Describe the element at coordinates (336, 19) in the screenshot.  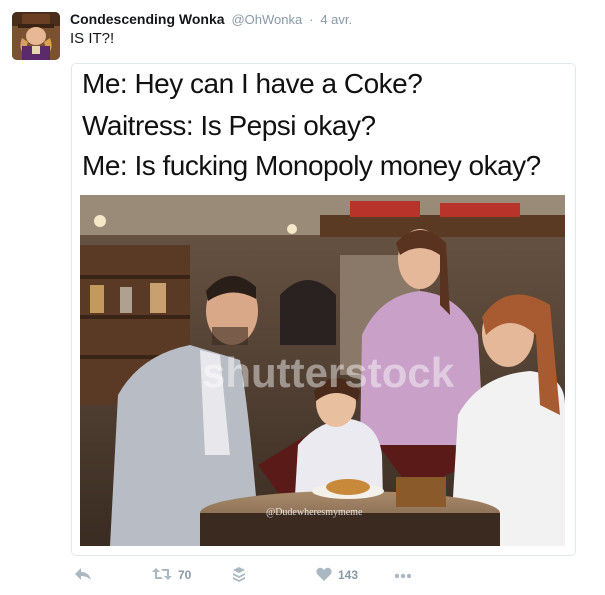
I see `timestamp: 4 avr.` at that location.